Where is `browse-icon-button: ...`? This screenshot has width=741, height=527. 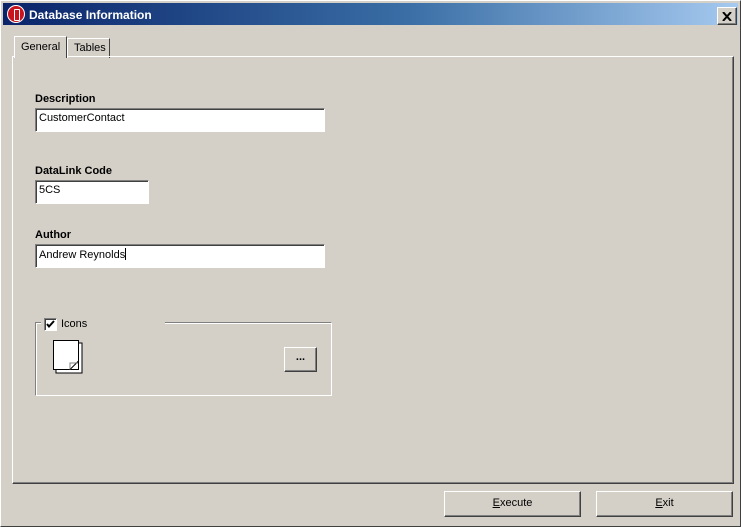
browse-icon-button: ... is located at coordinates (300, 359).